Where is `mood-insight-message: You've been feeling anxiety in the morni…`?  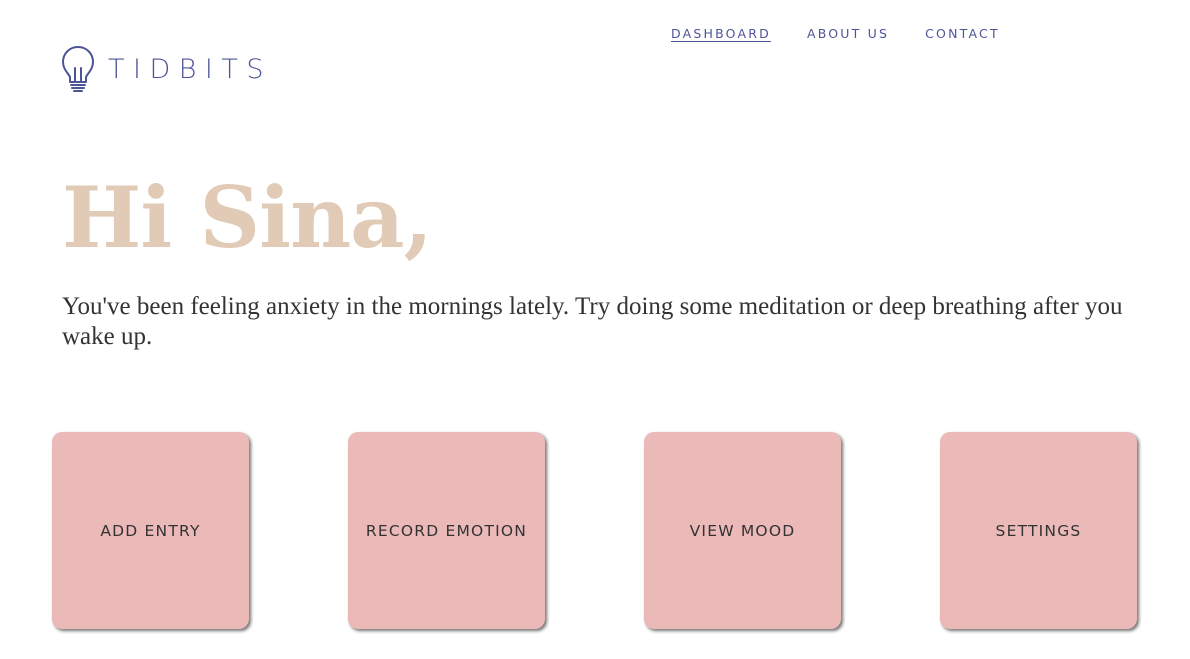 mood-insight-message: You've been feeling anxiety in the morni… is located at coordinates (592, 321).